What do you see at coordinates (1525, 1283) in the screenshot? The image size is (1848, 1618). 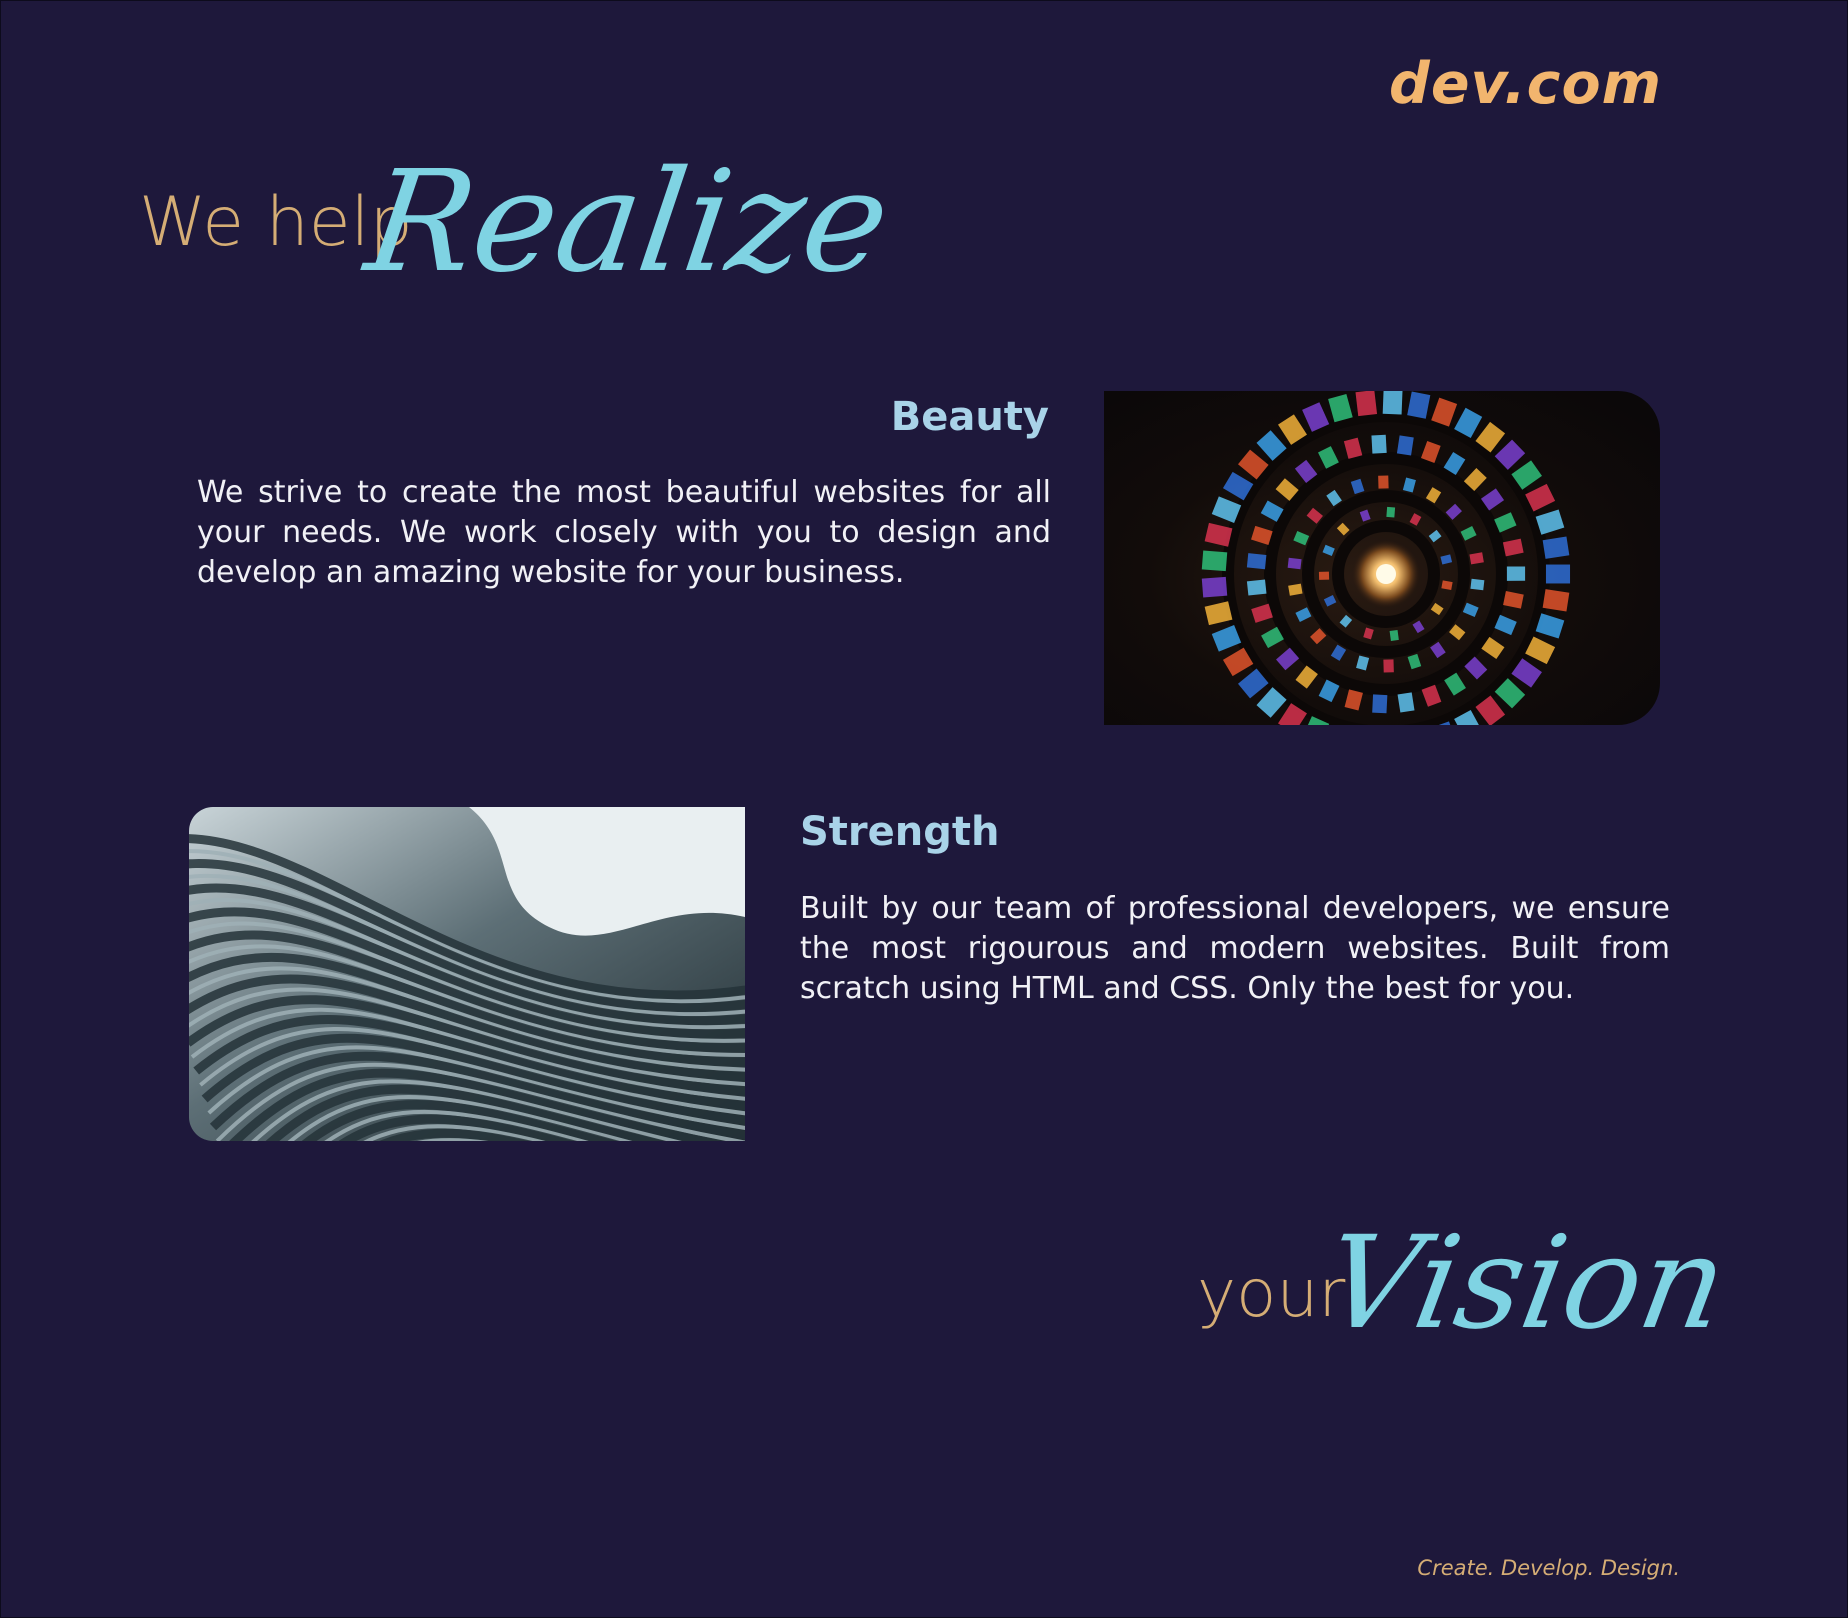 I see `hero-script-text: Vision` at bounding box center [1525, 1283].